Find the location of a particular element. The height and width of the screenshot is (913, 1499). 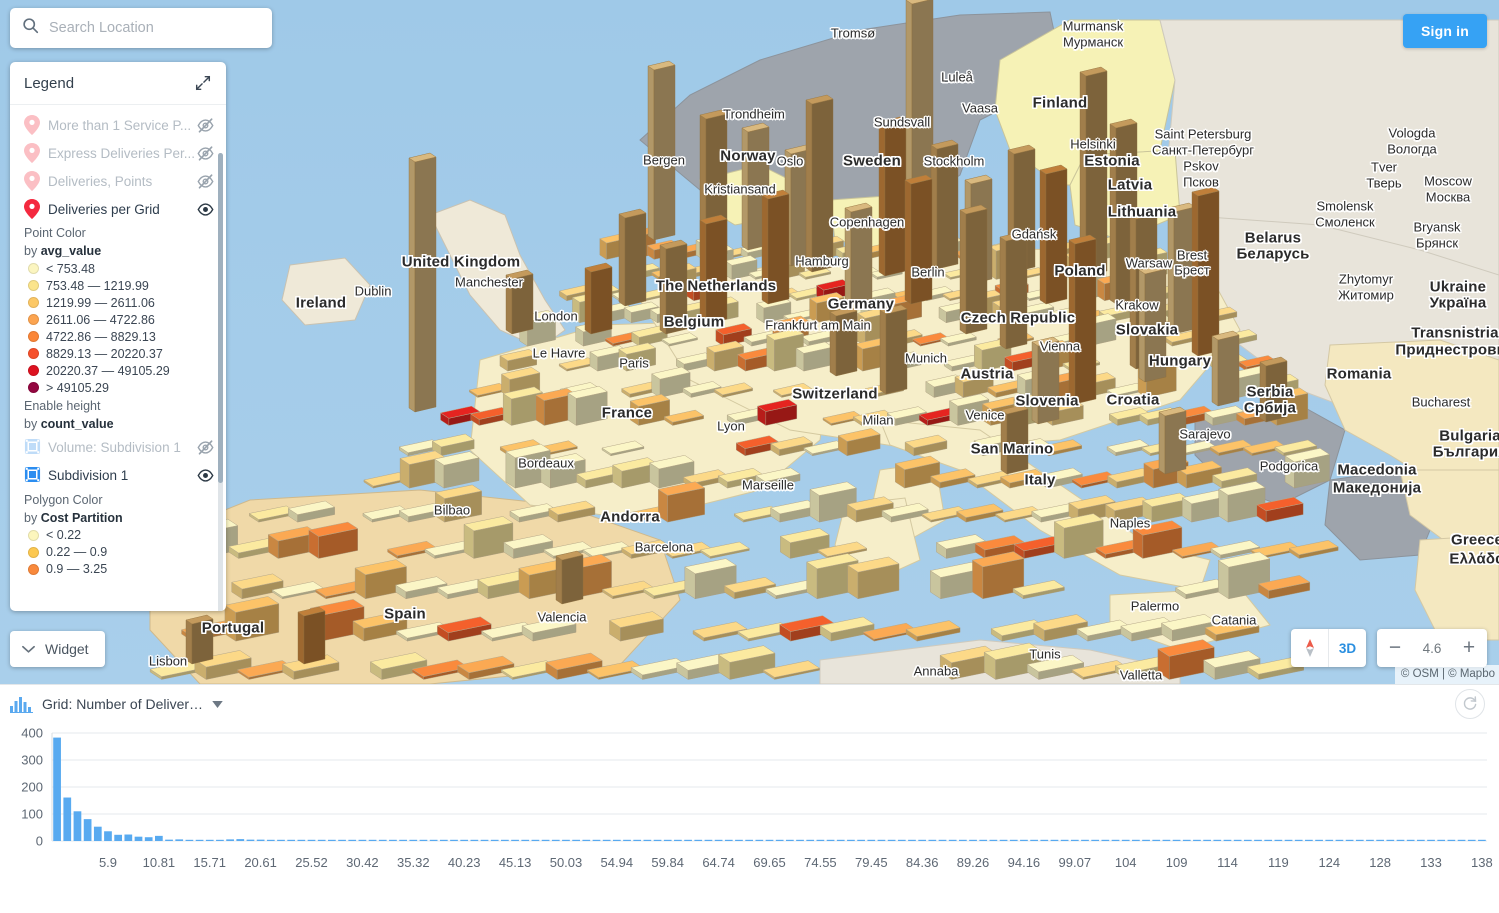

chart-refresh-button is located at coordinates (1470, 704).